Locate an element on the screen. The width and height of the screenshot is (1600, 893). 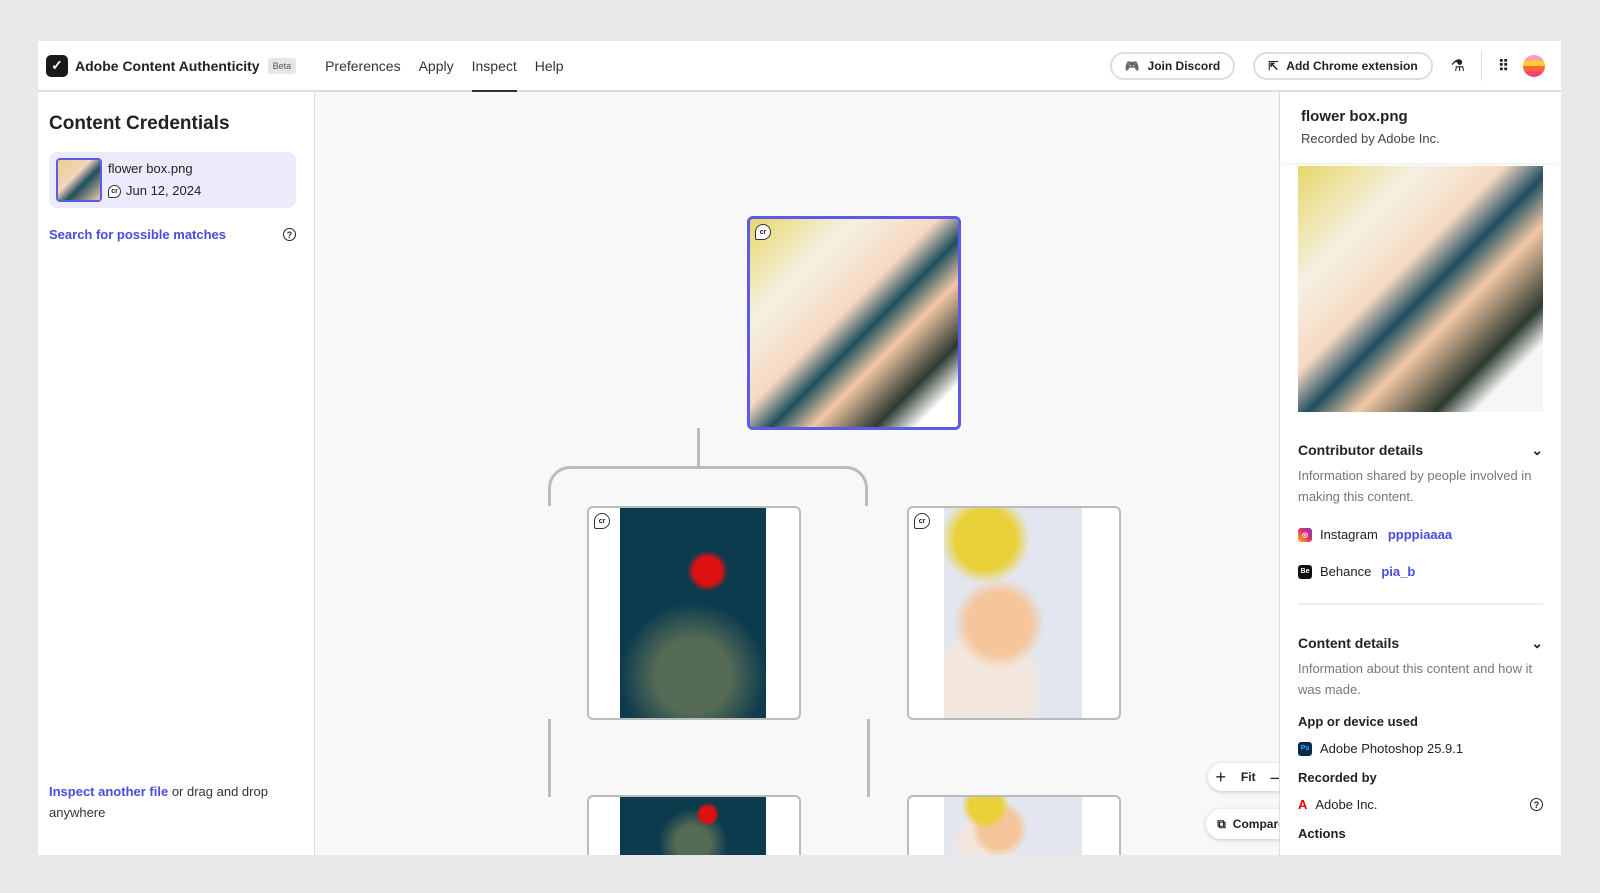
node-flower-box: cr is located at coordinates (854, 323).